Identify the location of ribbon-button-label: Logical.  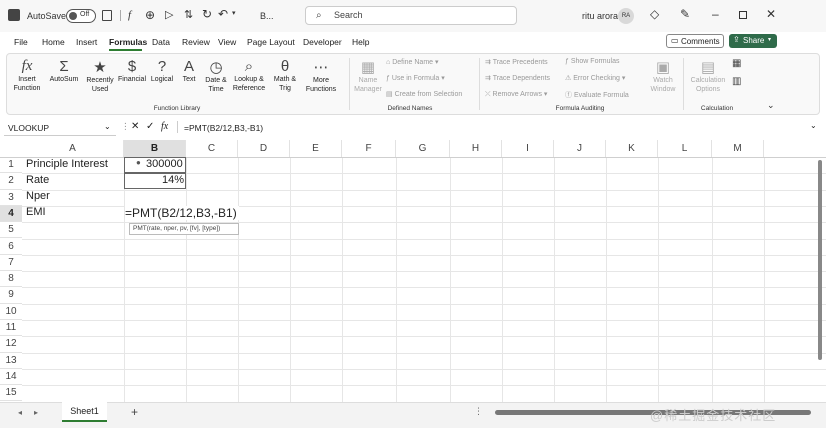
(162, 79).